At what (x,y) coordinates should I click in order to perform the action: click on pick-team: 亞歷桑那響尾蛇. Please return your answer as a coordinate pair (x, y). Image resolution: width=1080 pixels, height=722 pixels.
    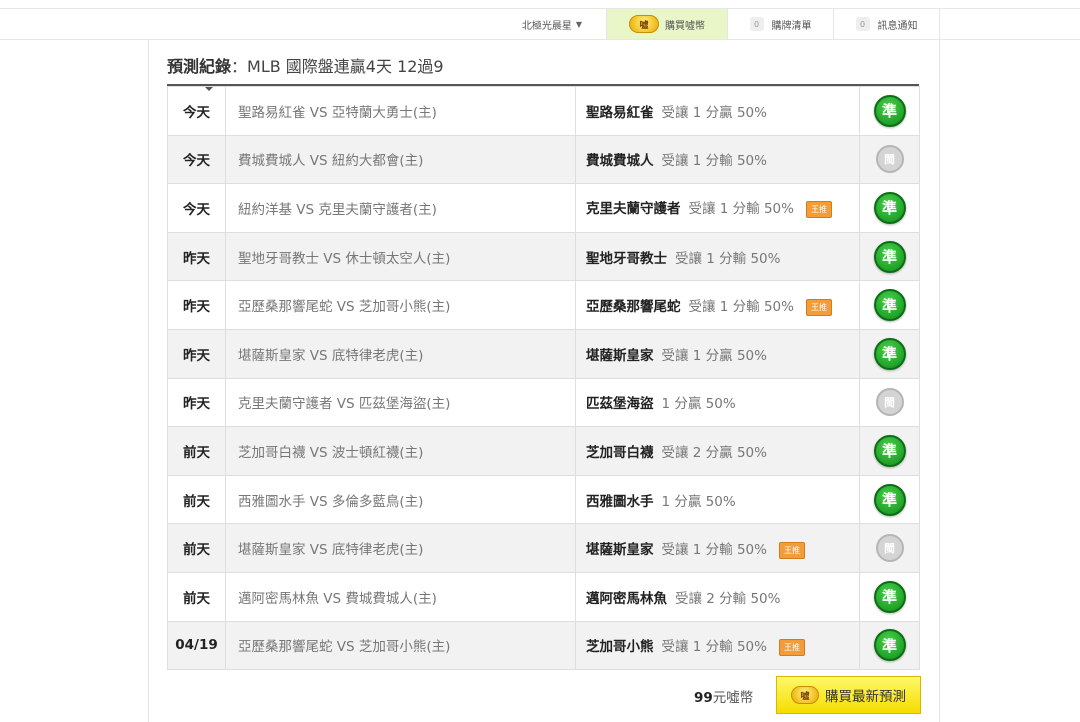
    Looking at the image, I should click on (633, 306).